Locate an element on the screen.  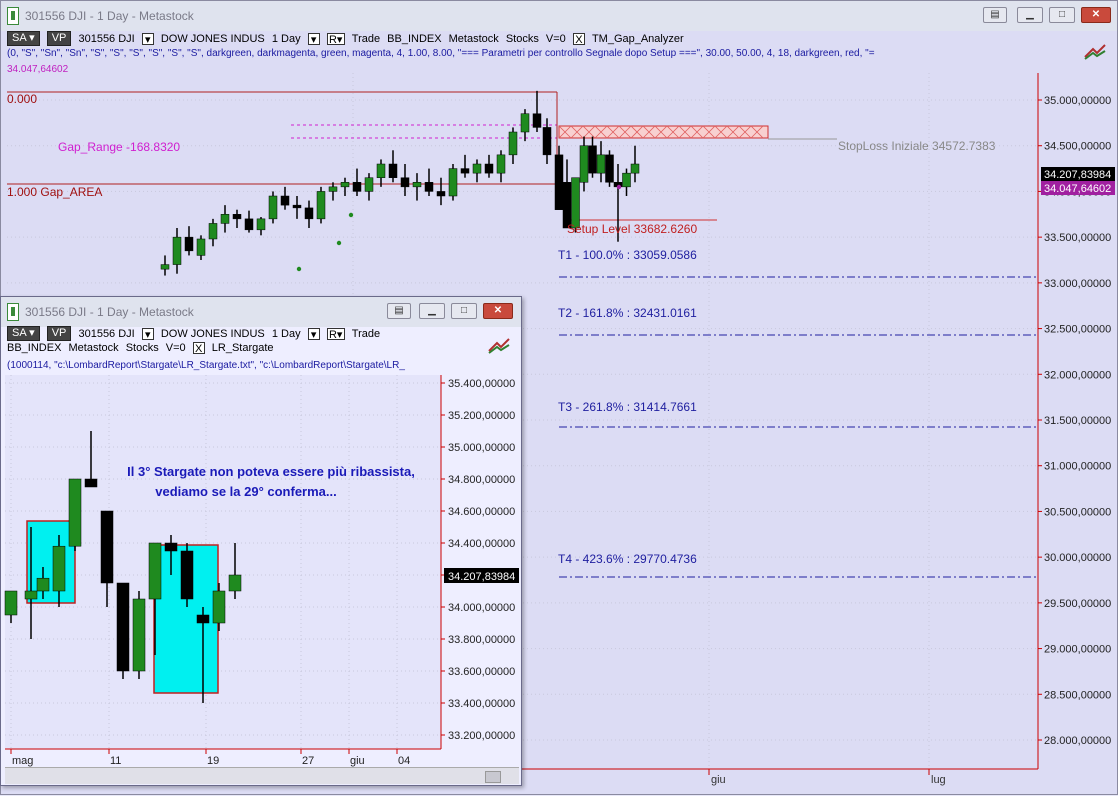
y-tick-label: 33.500,00000 is located at coordinates (1077, 238).